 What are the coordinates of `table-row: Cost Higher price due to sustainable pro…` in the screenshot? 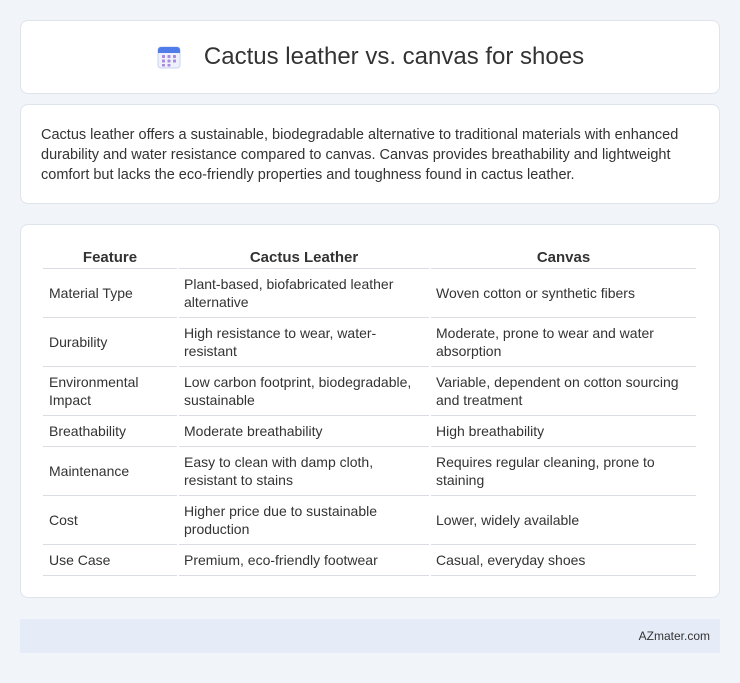 It's located at (369, 520).